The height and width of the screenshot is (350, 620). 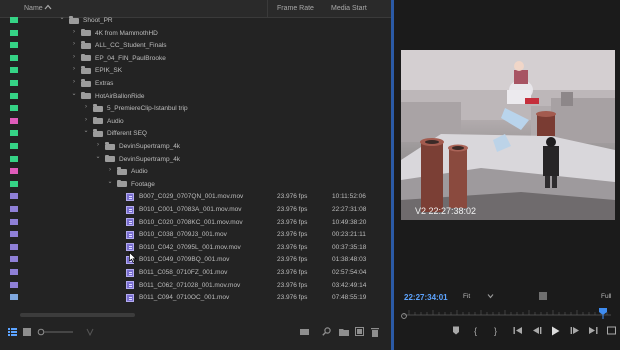 What do you see at coordinates (466, 296) in the screenshot?
I see `zoom-fit-select: Fit` at bounding box center [466, 296].